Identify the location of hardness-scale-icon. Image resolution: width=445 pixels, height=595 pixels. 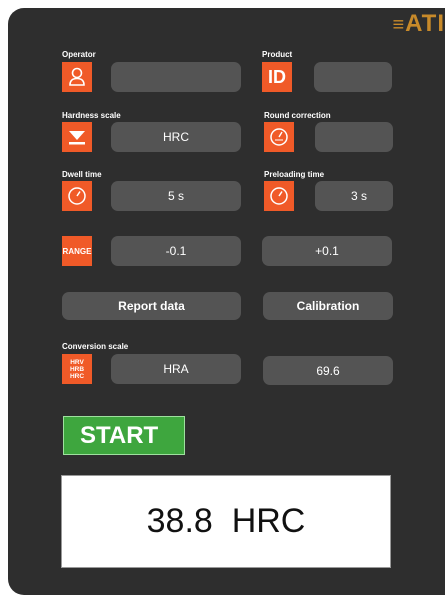
(77, 137).